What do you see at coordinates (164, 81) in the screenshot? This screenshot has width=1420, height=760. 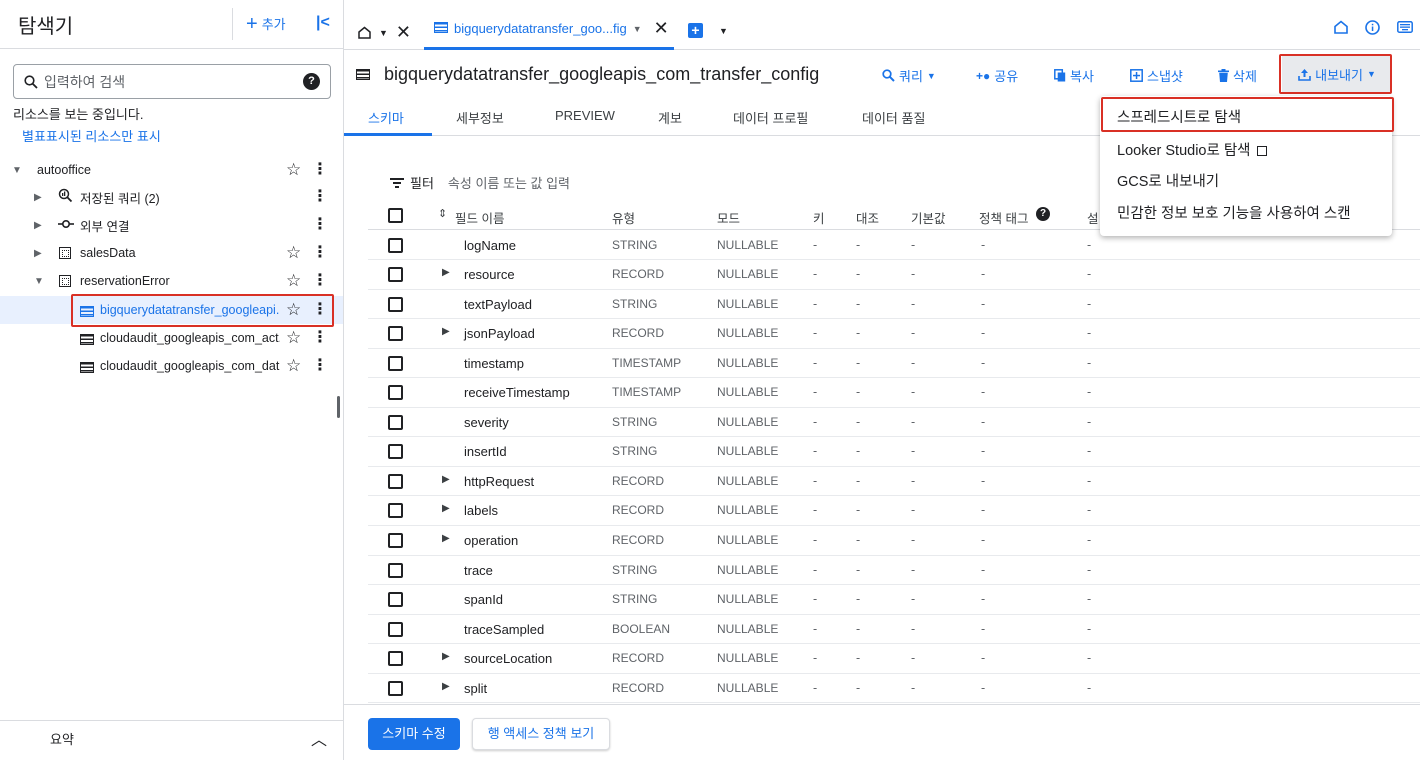 I see `search-input` at bounding box center [164, 81].